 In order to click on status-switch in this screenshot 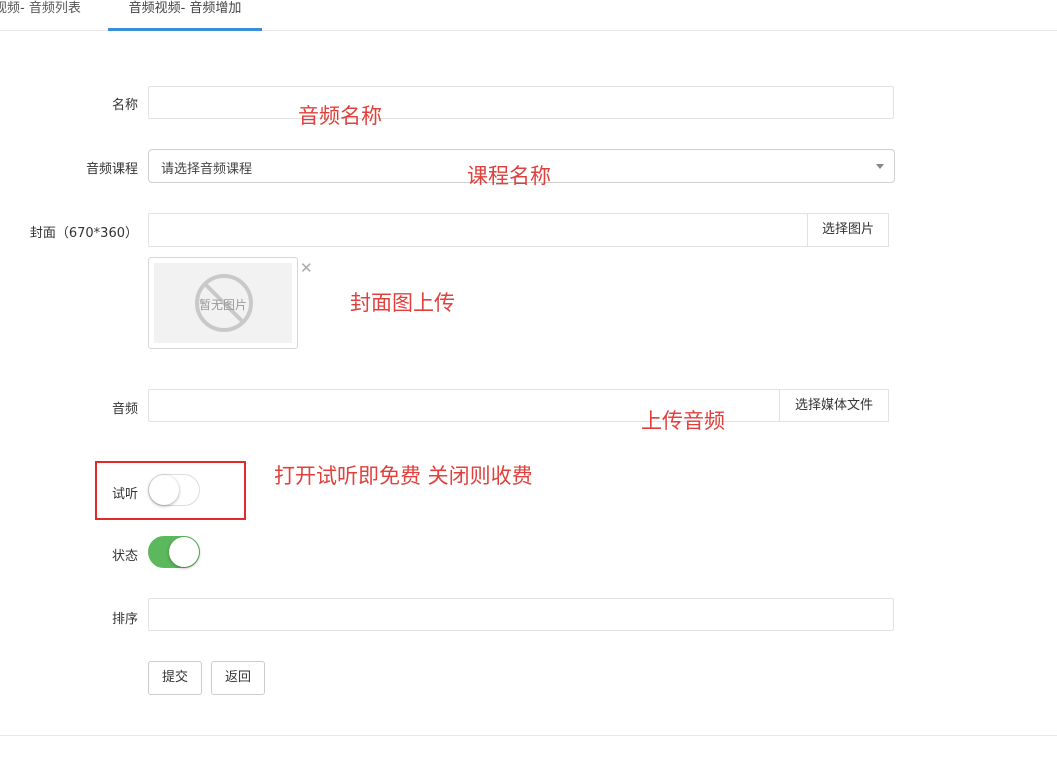, I will do `click(174, 552)`.